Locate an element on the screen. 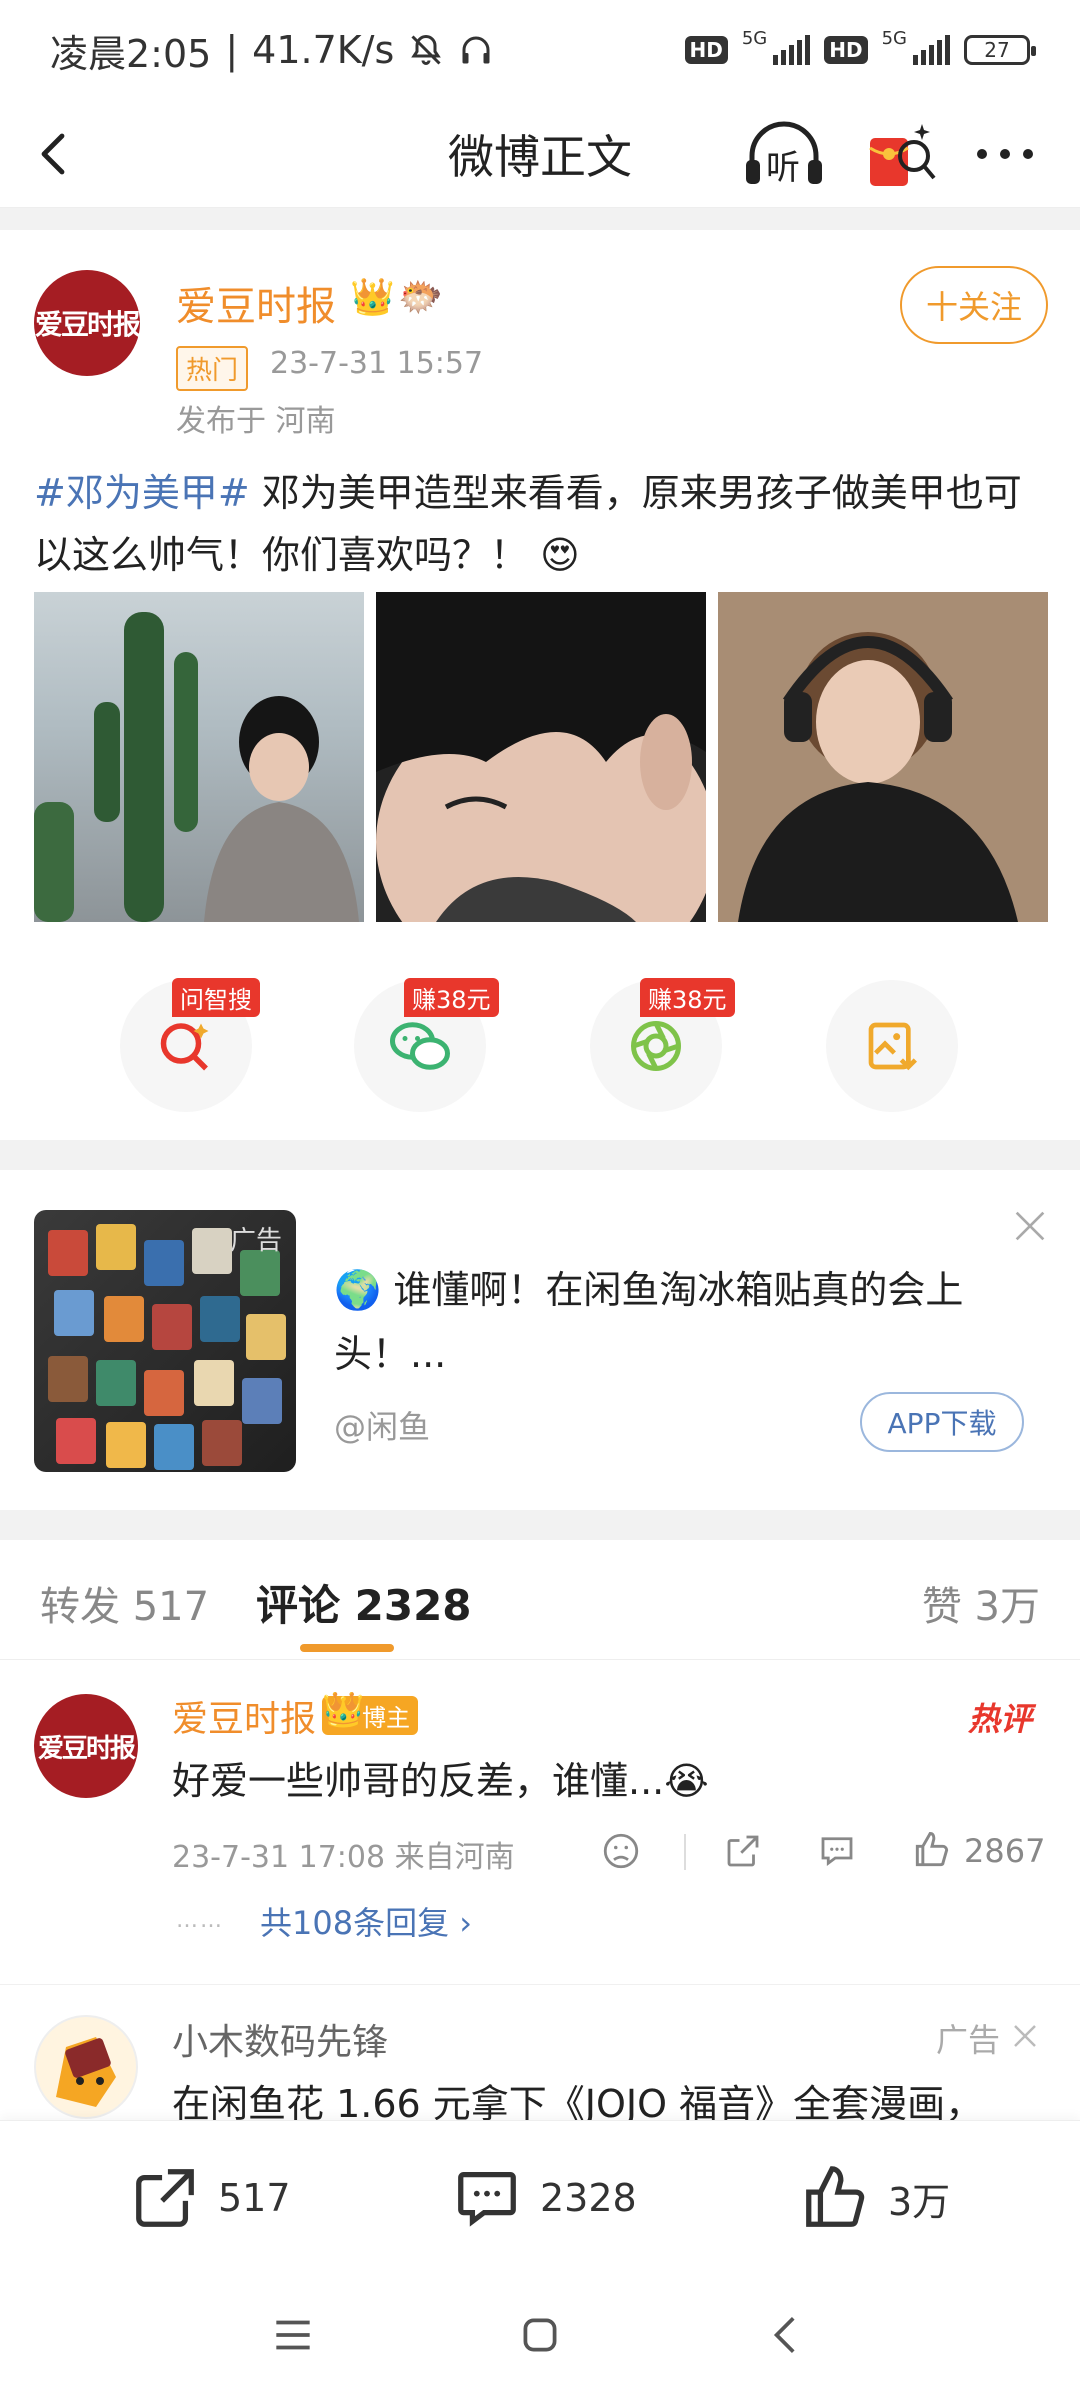  commenter-avatar: 爱豆时报 is located at coordinates (86, 1746).